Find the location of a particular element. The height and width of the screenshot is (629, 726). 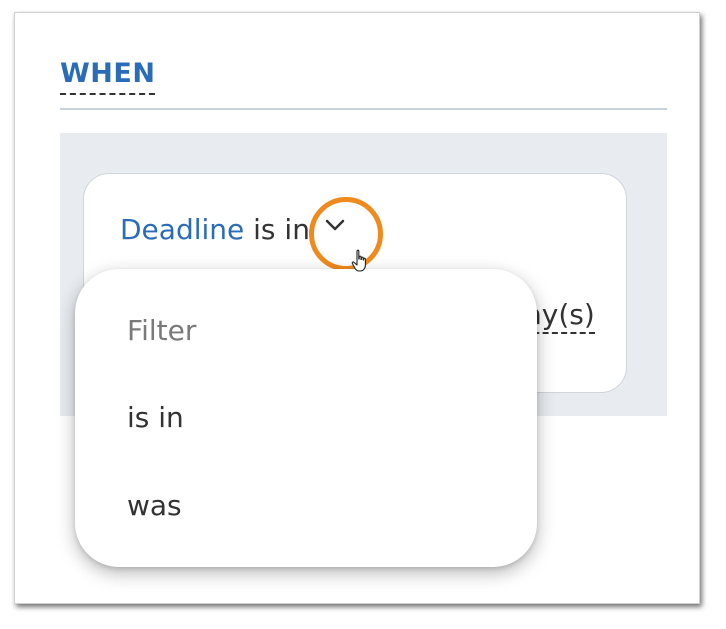

dropdown-option-is-in: is in is located at coordinates (155, 418).